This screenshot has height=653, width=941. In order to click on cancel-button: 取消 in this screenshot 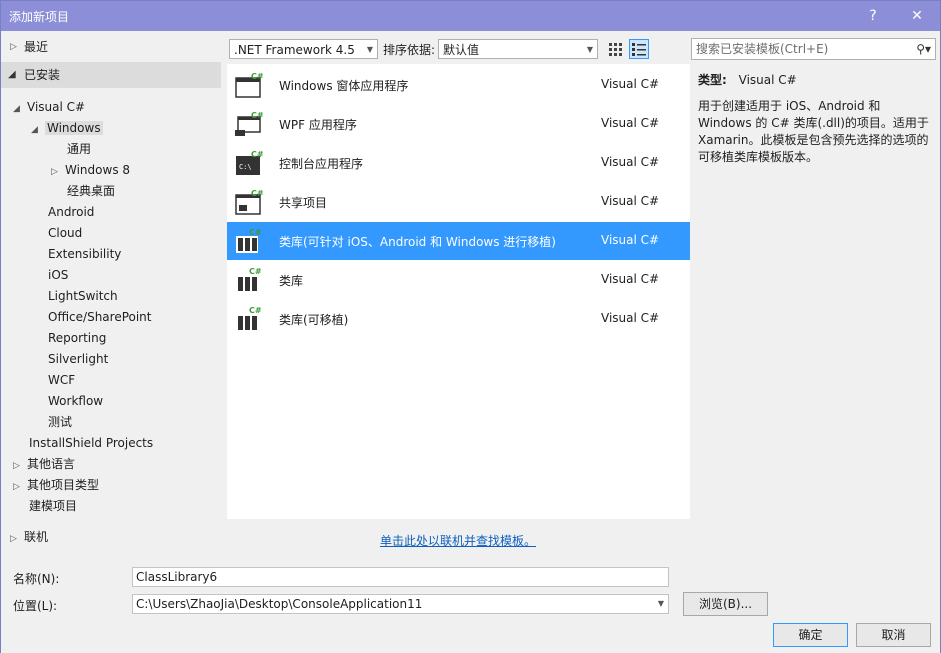, I will do `click(893, 635)`.